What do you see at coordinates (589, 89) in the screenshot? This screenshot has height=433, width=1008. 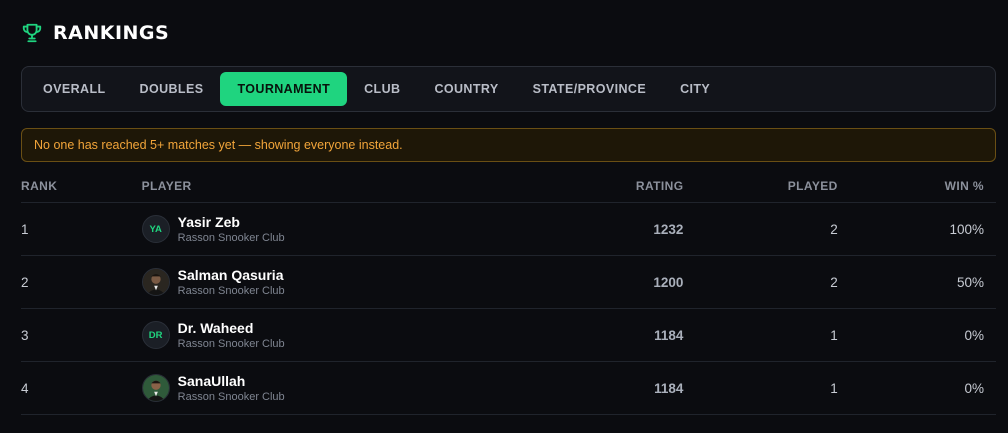 I see `tab-state-province: STATE/PROVINCE` at bounding box center [589, 89].